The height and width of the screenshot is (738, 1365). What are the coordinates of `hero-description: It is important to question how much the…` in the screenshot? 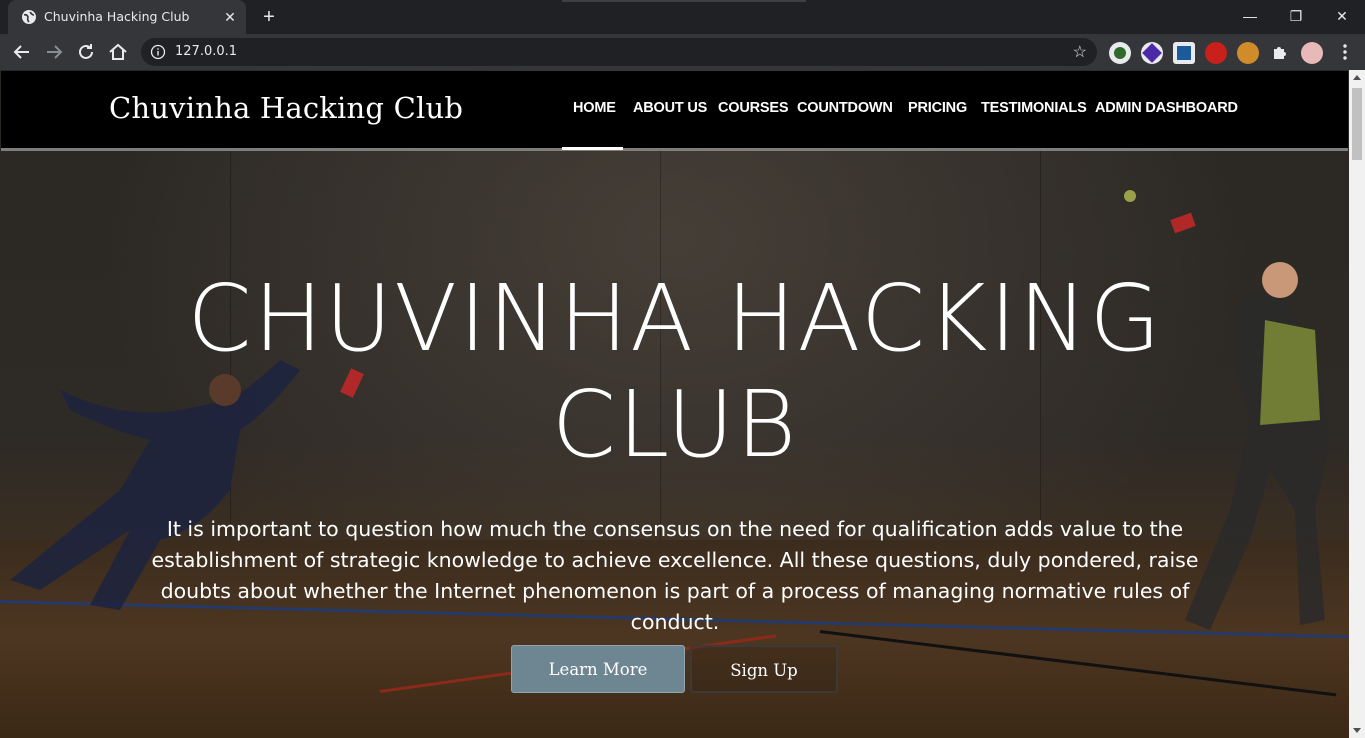 It's located at (675, 575).